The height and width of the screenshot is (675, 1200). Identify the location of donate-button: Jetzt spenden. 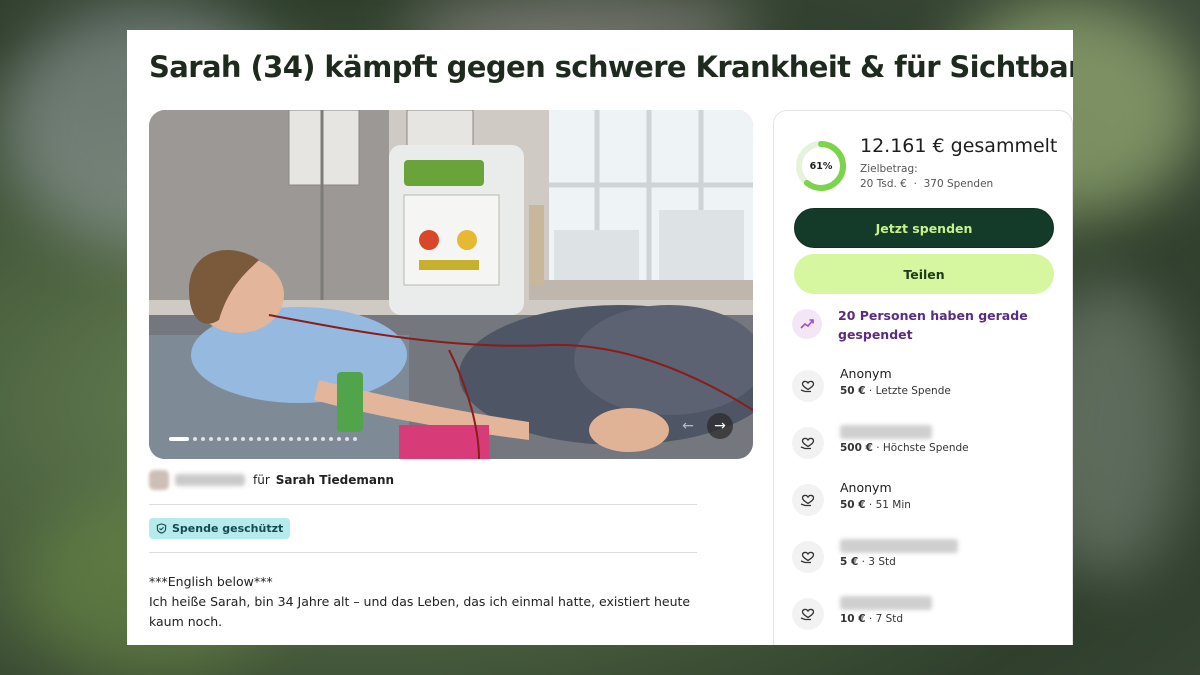
(924, 228).